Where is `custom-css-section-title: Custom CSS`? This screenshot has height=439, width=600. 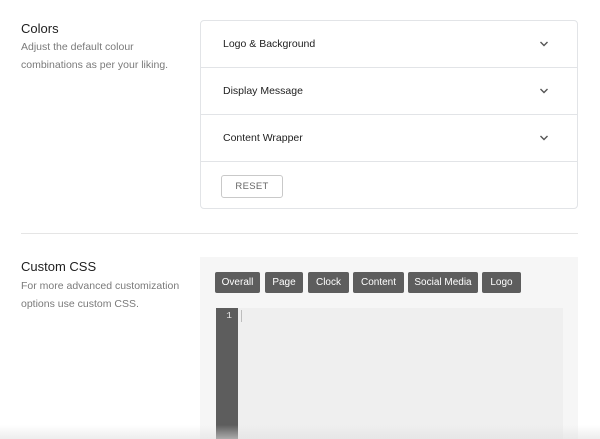
custom-css-section-title: Custom CSS is located at coordinates (59, 266).